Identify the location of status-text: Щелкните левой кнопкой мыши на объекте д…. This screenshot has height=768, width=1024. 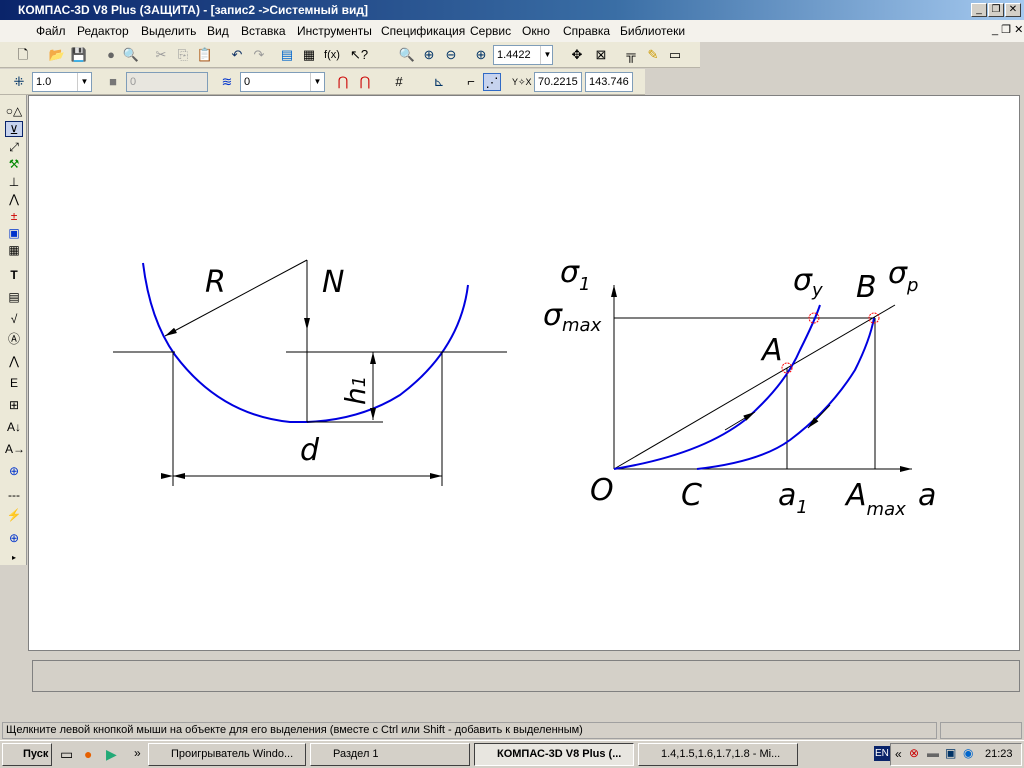
(469, 730).